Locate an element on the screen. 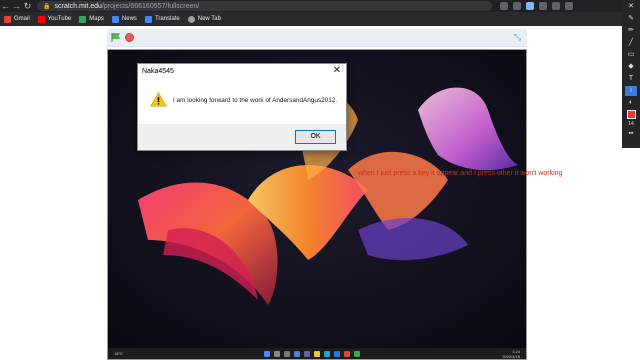 Image resolution: width=640 pixels, height=360 pixels. clock-date: 2022/4/18 is located at coordinates (511, 356).